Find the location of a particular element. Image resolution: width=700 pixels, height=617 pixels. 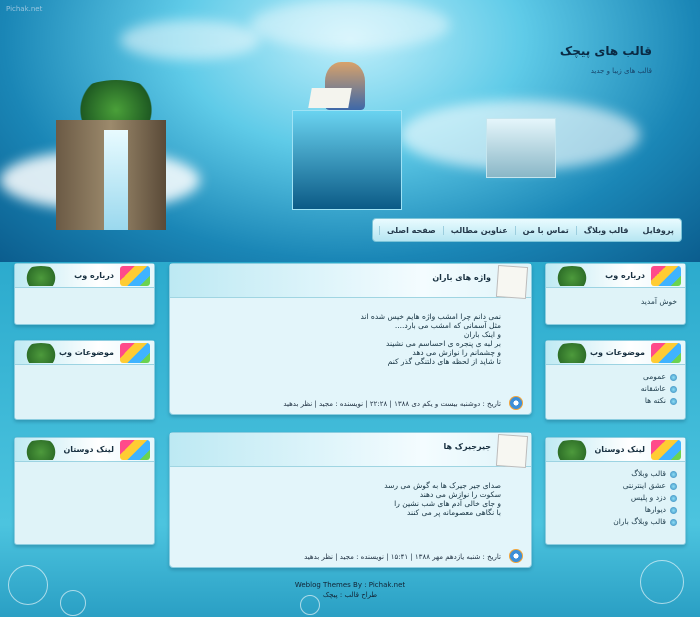

post-line: و جای خالی آدم های شب نشین را is located at coordinates (447, 503).